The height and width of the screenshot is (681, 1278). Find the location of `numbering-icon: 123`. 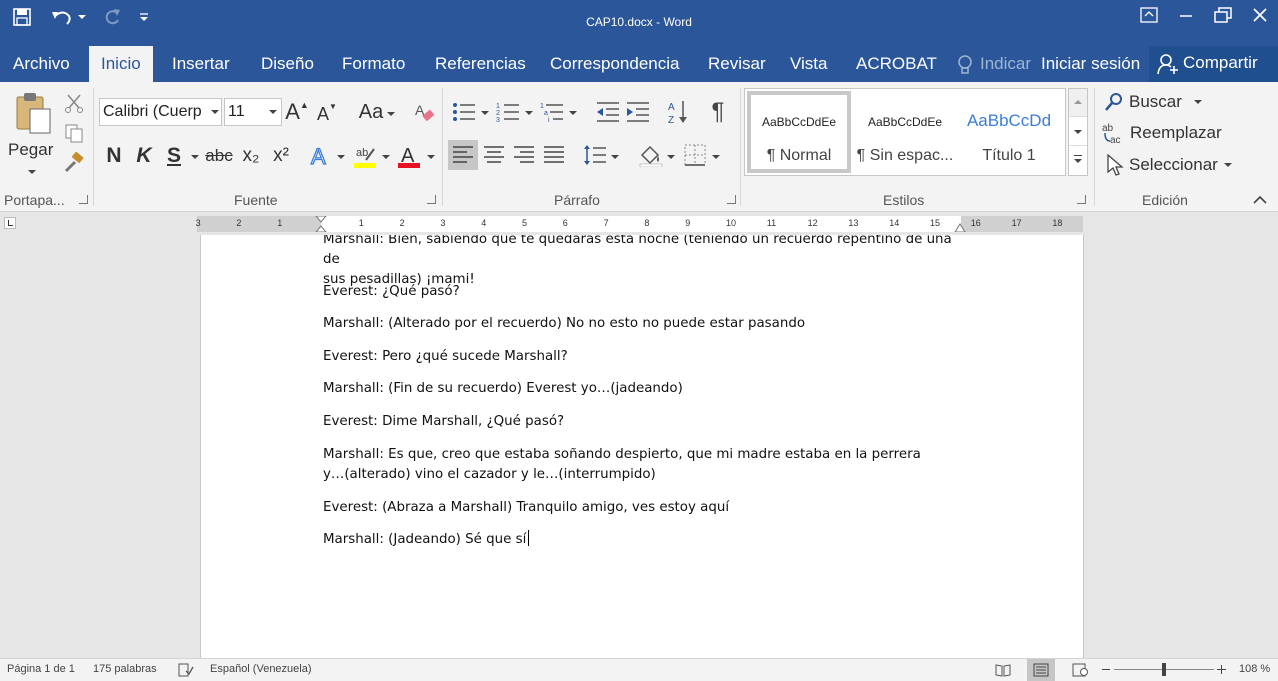

numbering-icon: 123 is located at coordinates (508, 112).